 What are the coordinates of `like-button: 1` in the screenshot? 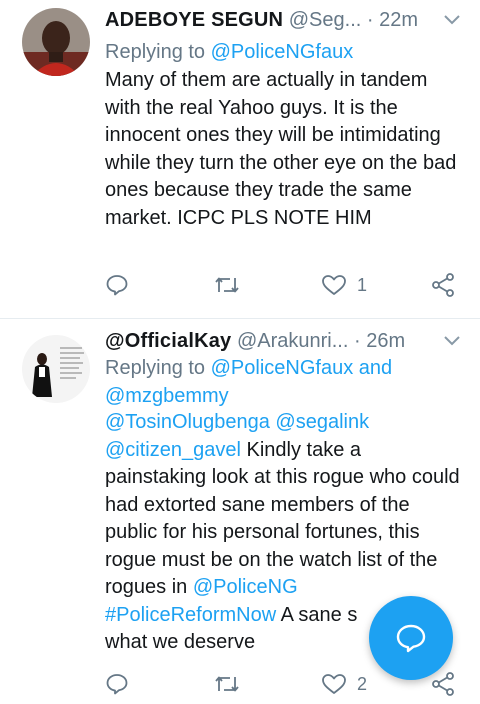 It's located at (344, 285).